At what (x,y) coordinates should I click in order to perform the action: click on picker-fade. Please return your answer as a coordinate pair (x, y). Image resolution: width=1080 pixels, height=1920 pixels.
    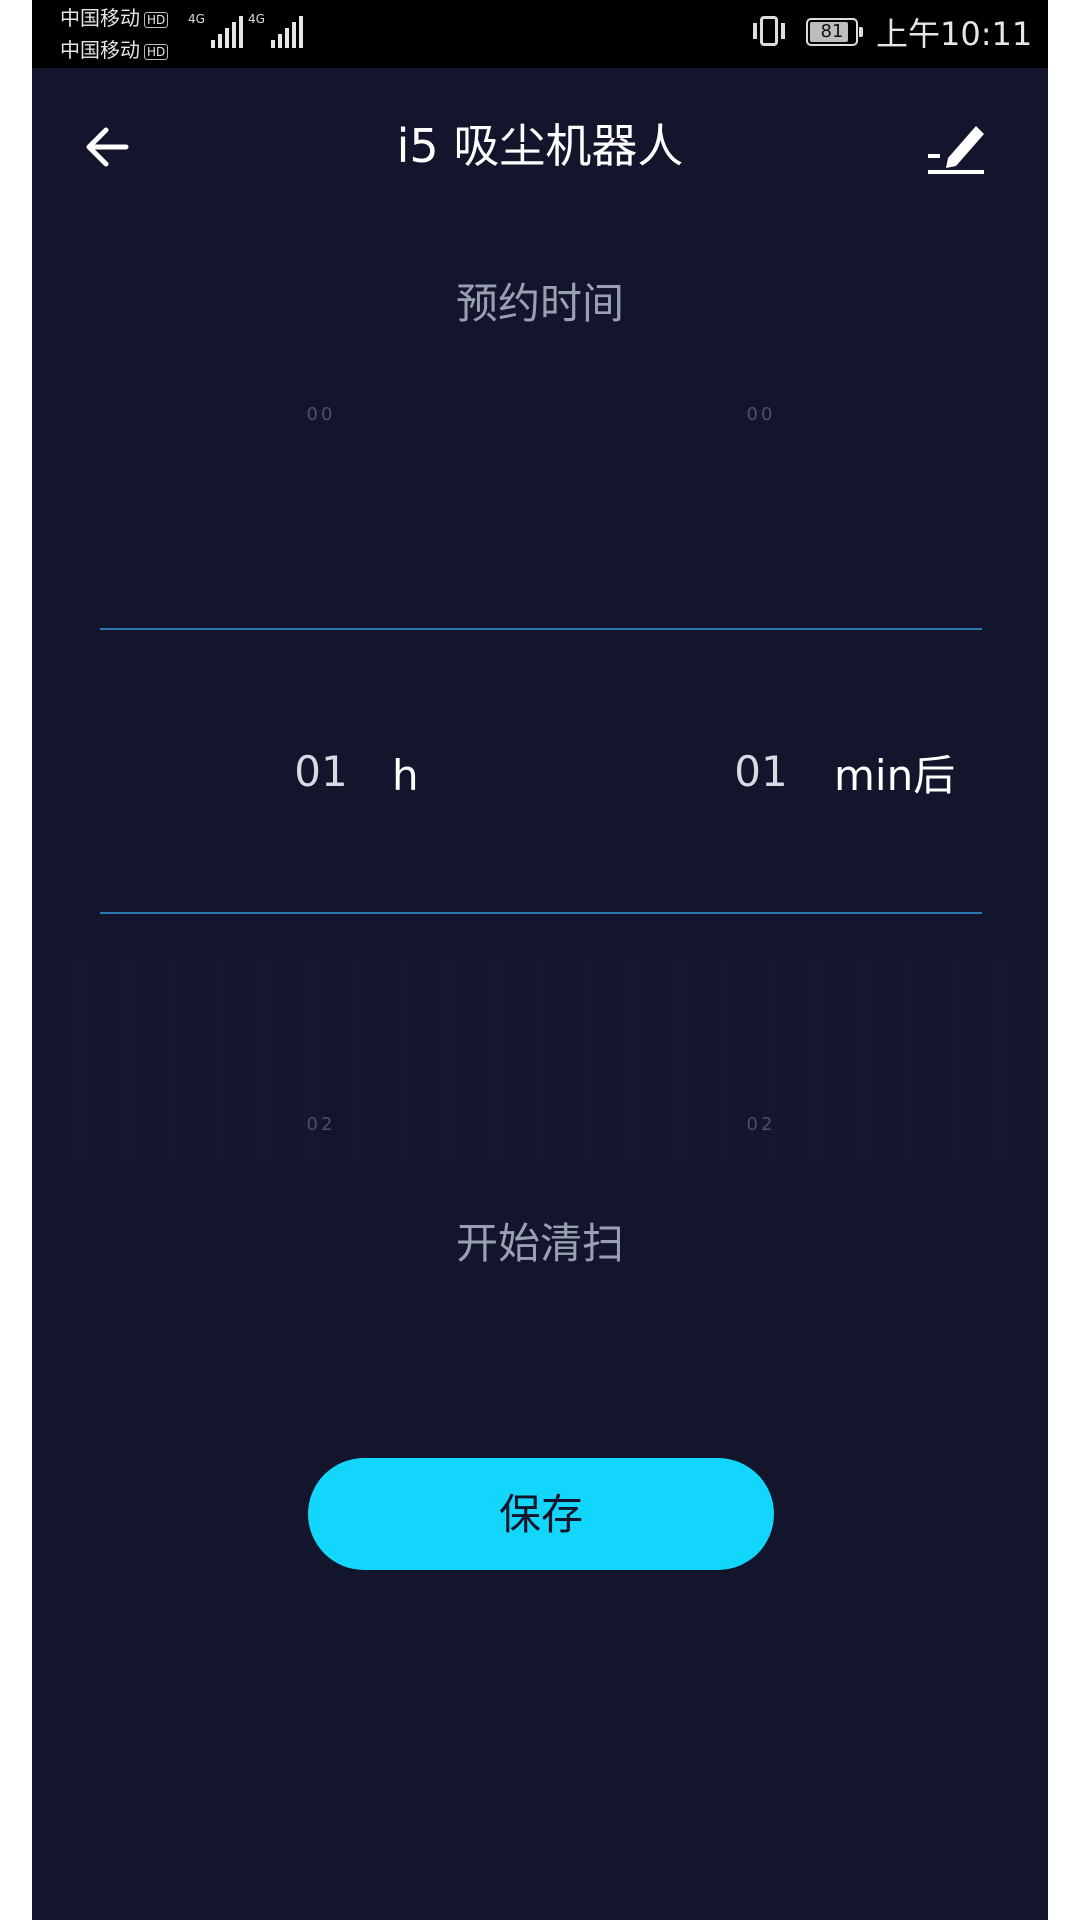
    Looking at the image, I should click on (560, 1060).